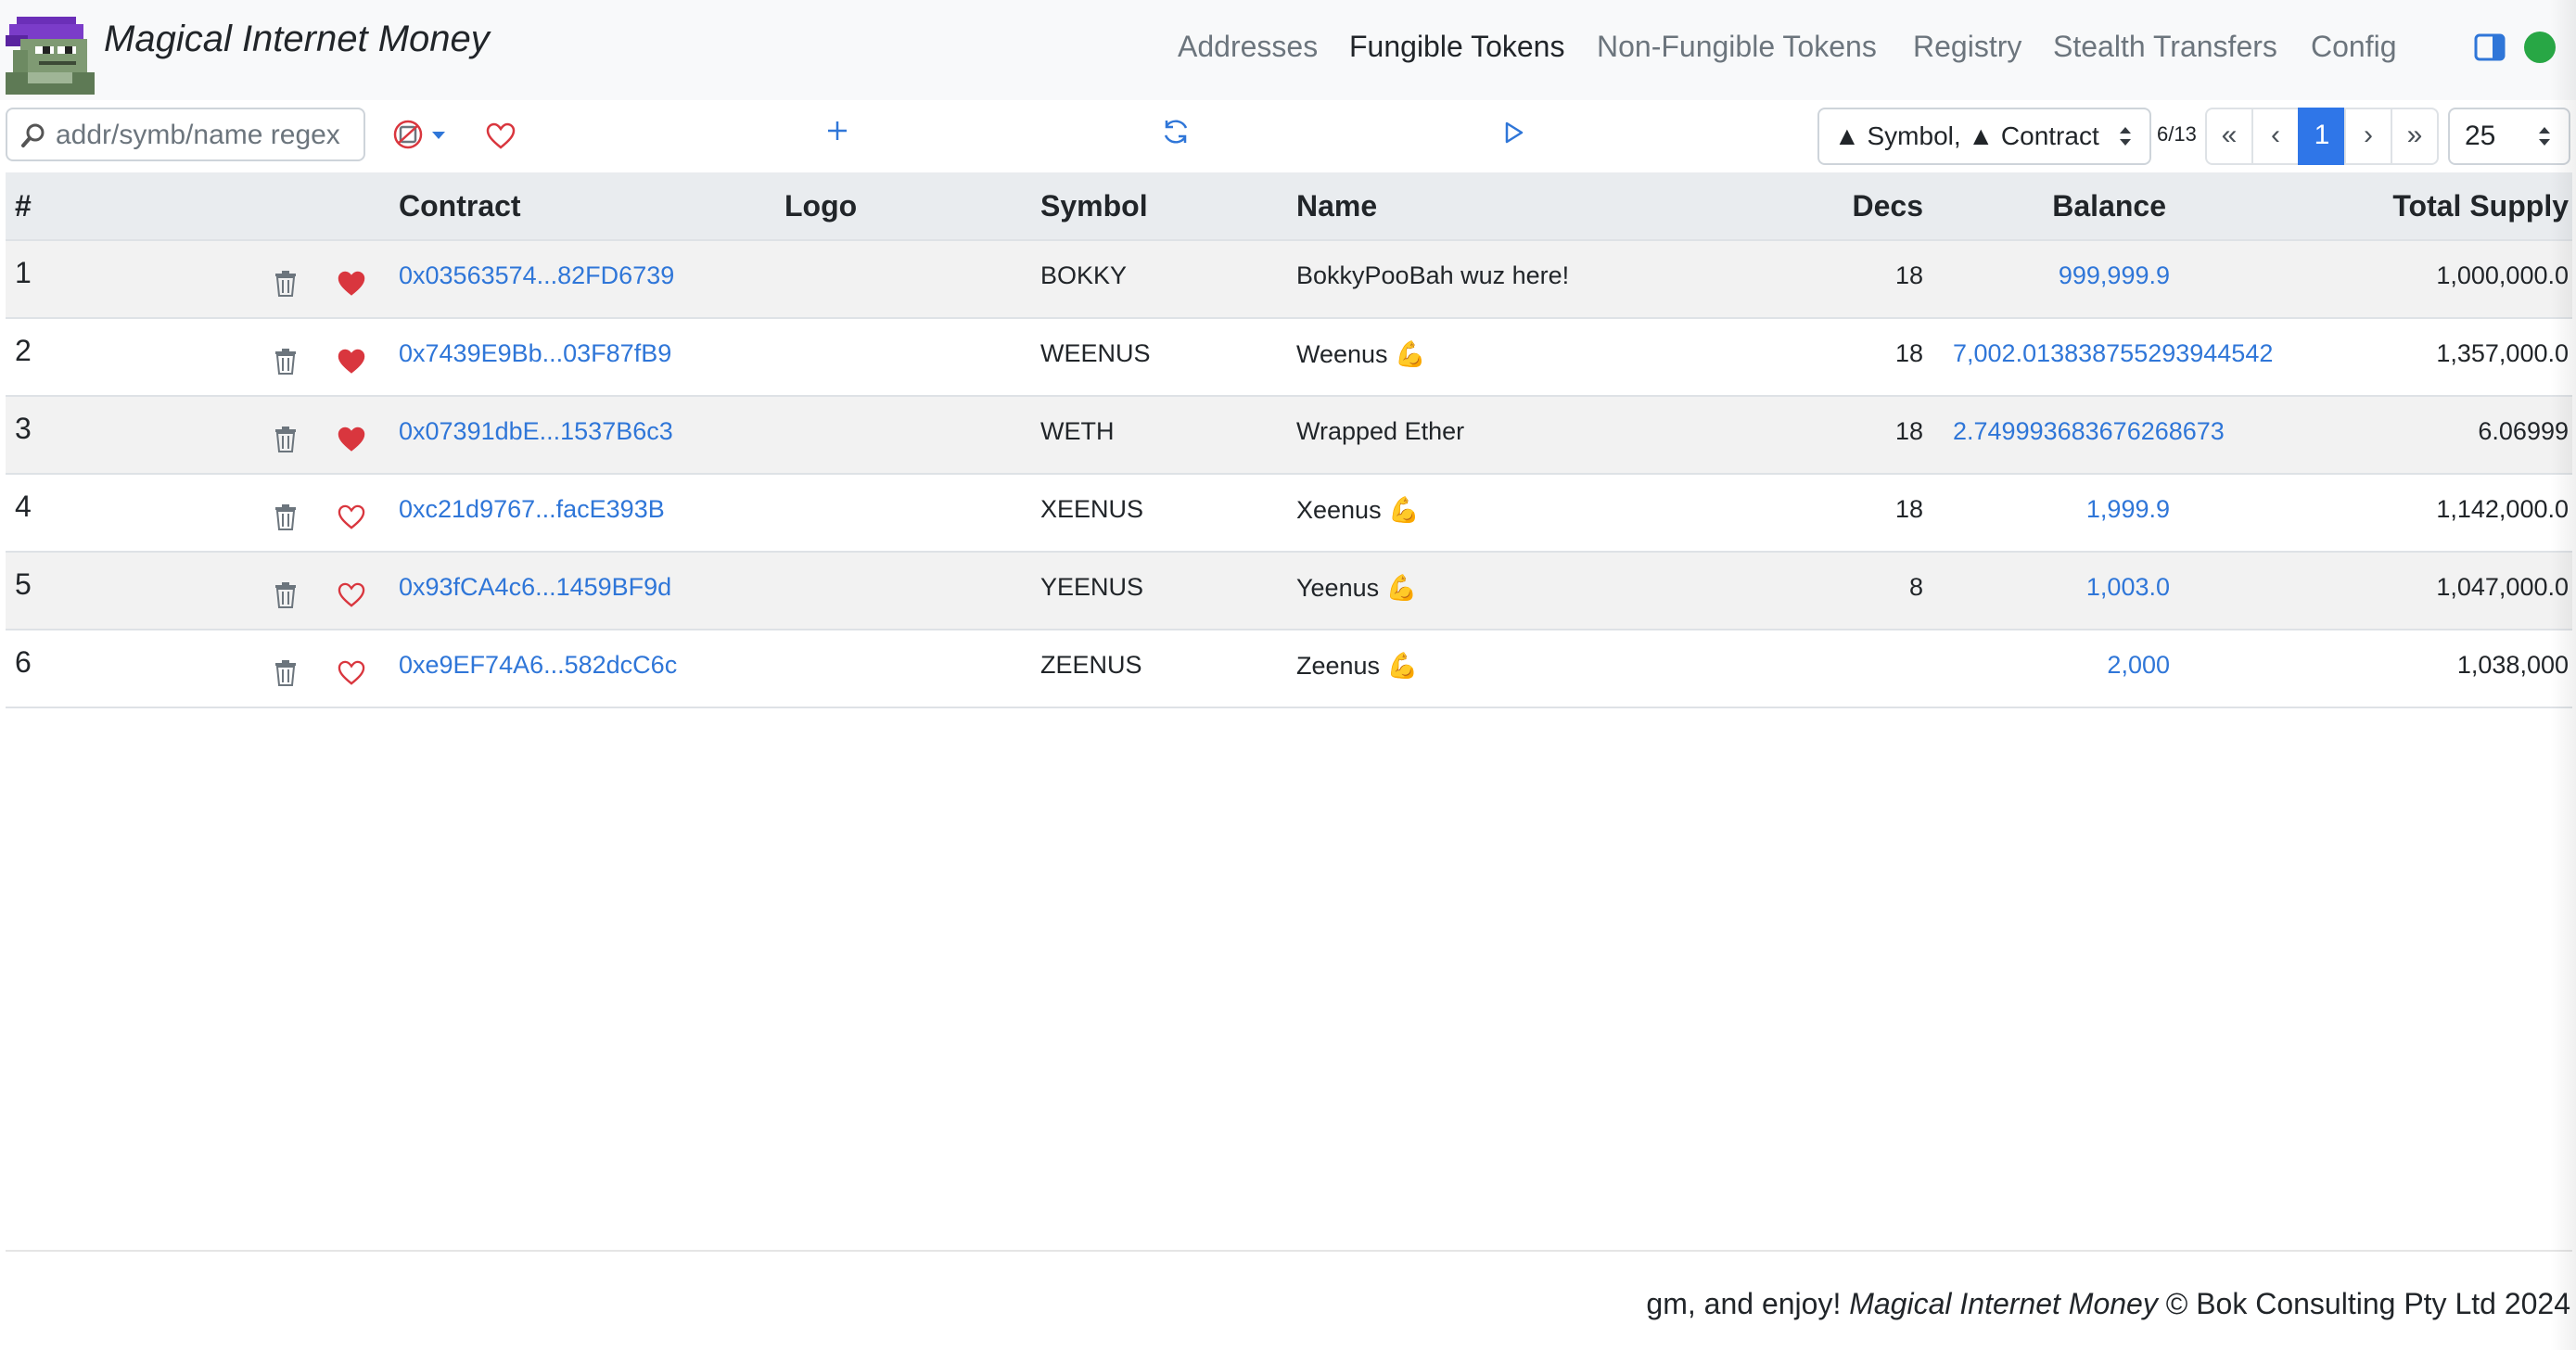 This screenshot has height=1350, width=2576. Describe the element at coordinates (1176, 131) in the screenshot. I see `sync-icon` at that location.